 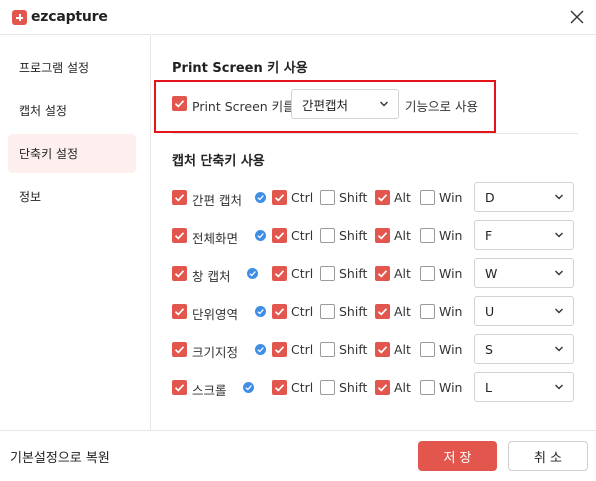 What do you see at coordinates (577, 17) in the screenshot?
I see `close-button` at bounding box center [577, 17].